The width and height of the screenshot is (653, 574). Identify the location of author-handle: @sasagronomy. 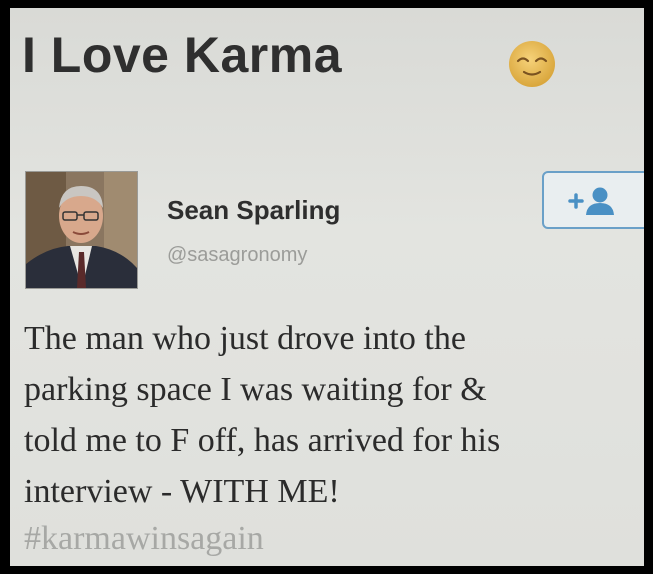
(237, 255).